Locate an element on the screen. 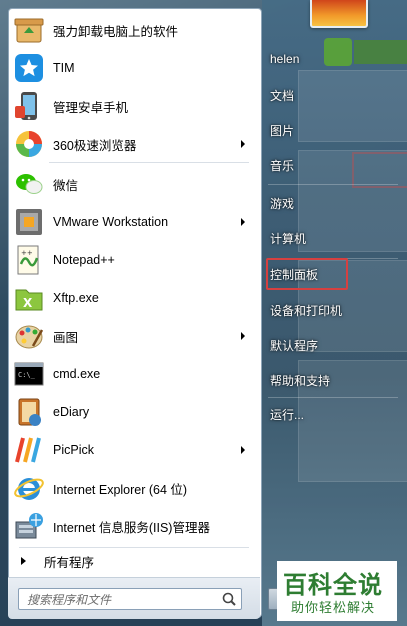 The height and width of the screenshot is (626, 407). program-item-iis: Internet 信息服务(IIS)管理器 is located at coordinates (134, 526).